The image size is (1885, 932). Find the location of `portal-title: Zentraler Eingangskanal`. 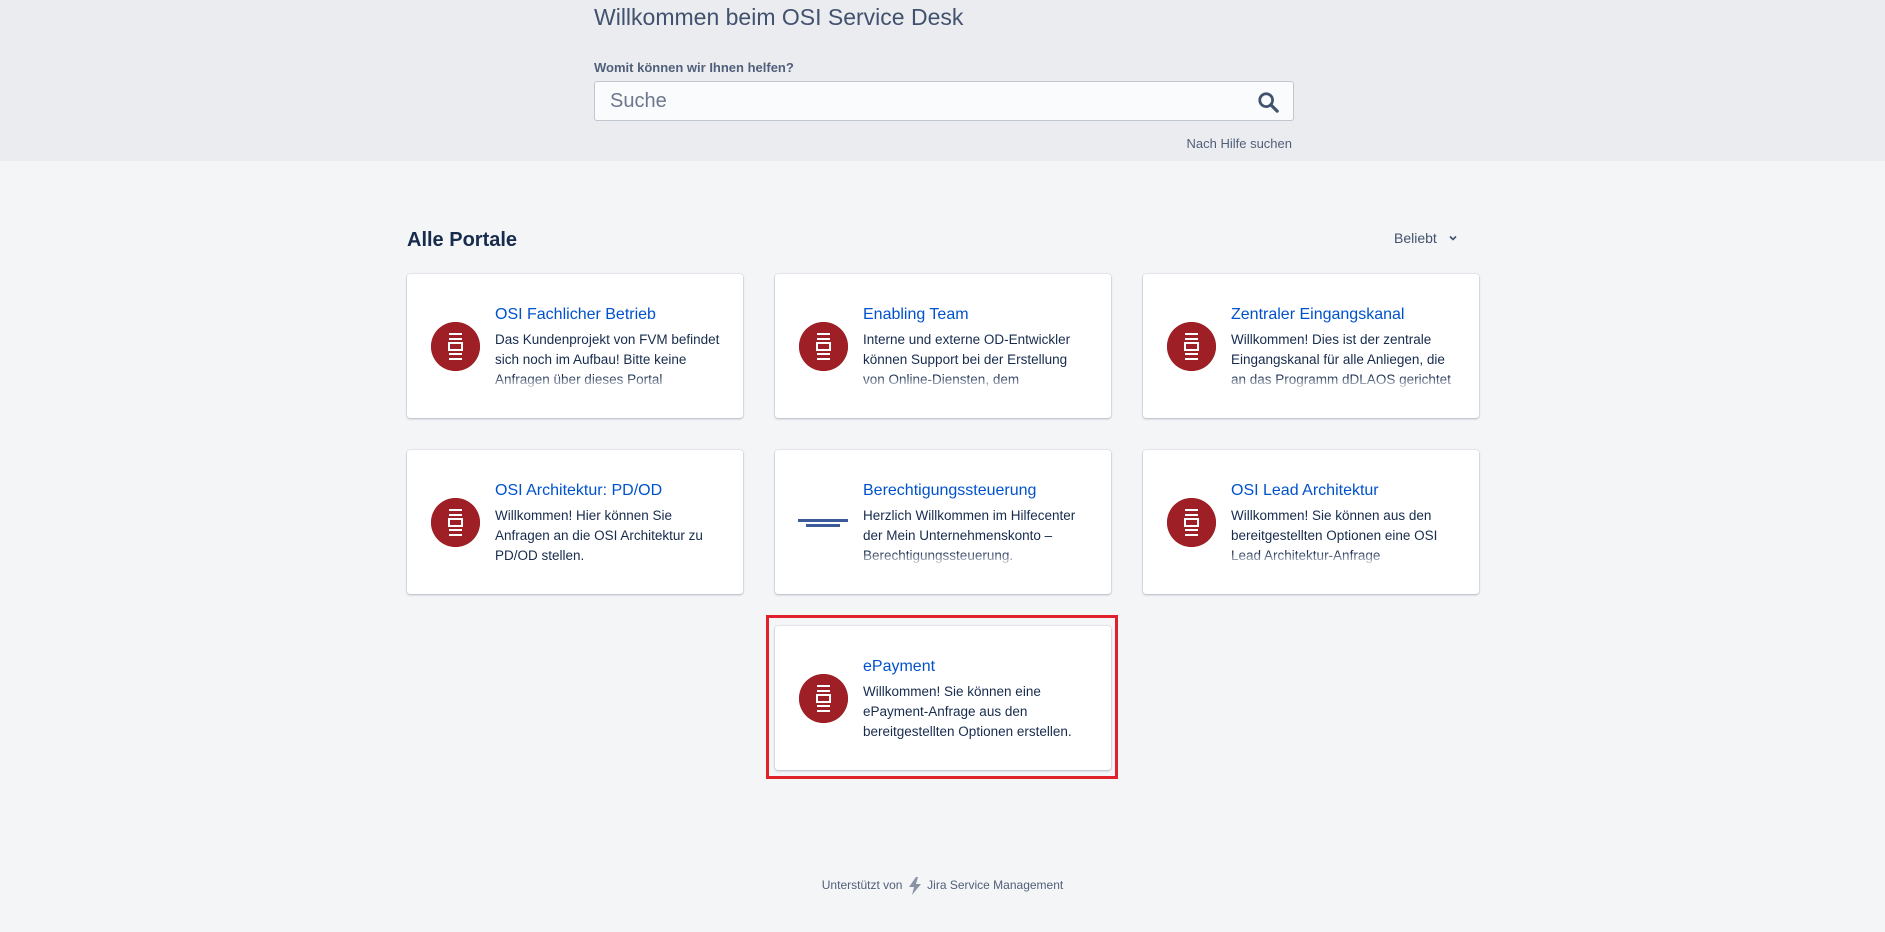

portal-title: Zentraler Eingangskanal is located at coordinates (1318, 314).